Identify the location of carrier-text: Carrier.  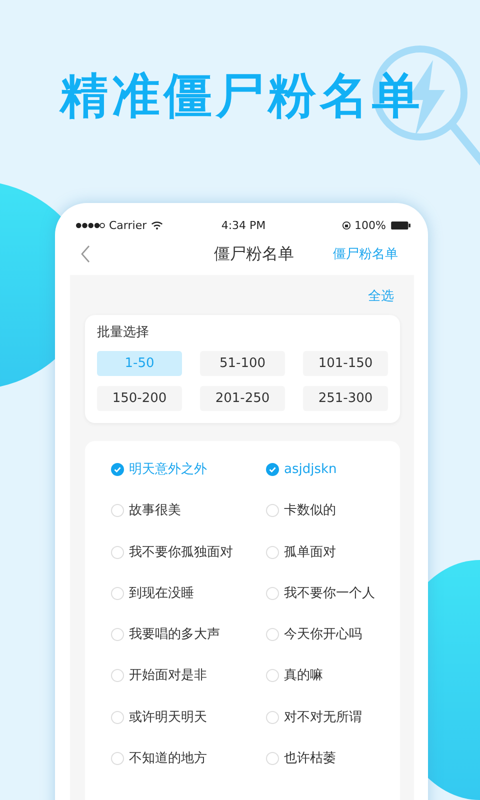
(128, 225).